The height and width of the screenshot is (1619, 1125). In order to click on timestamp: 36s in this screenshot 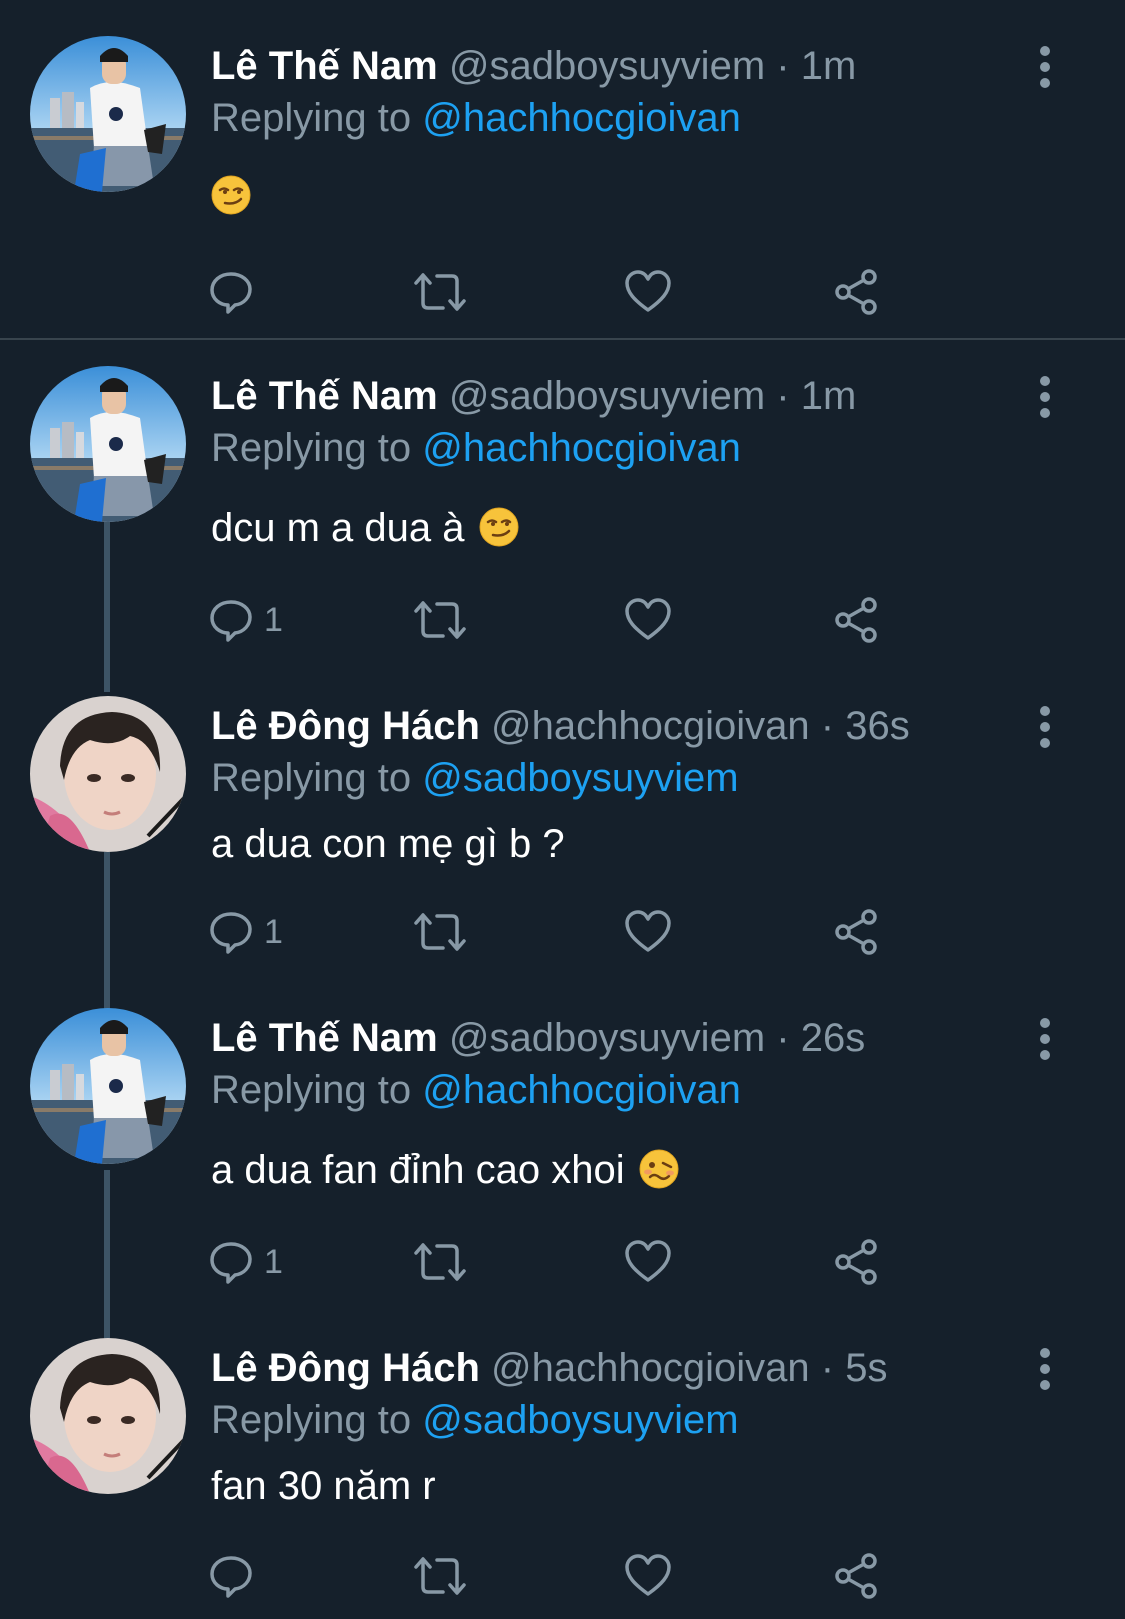, I will do `click(877, 726)`.